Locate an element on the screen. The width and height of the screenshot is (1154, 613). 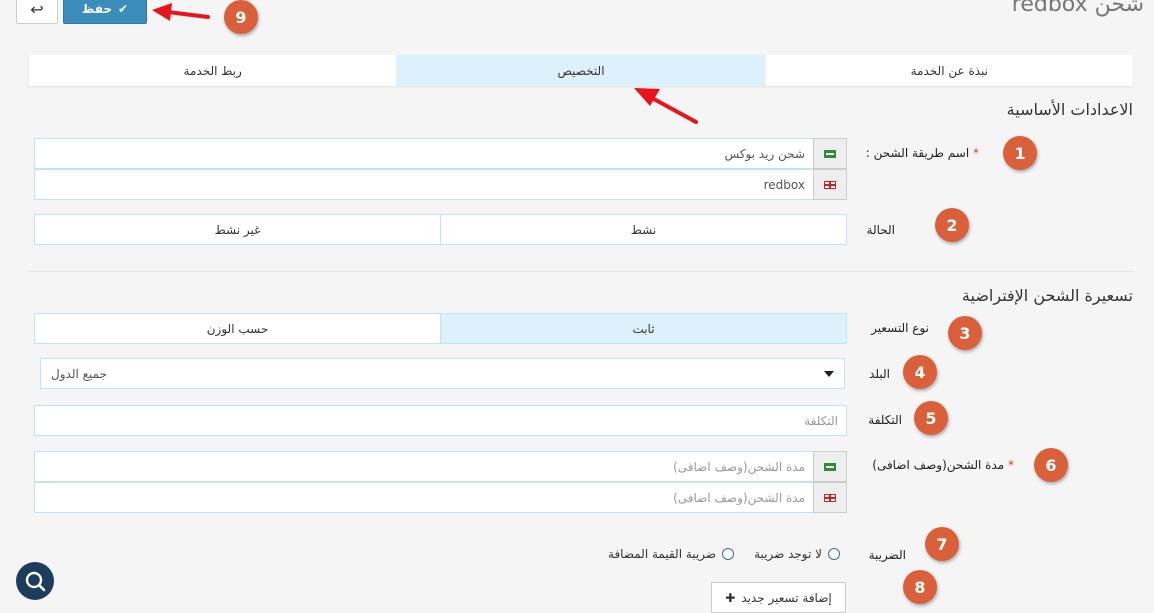
arrow-to-save-icon is located at coordinates (181, 12).